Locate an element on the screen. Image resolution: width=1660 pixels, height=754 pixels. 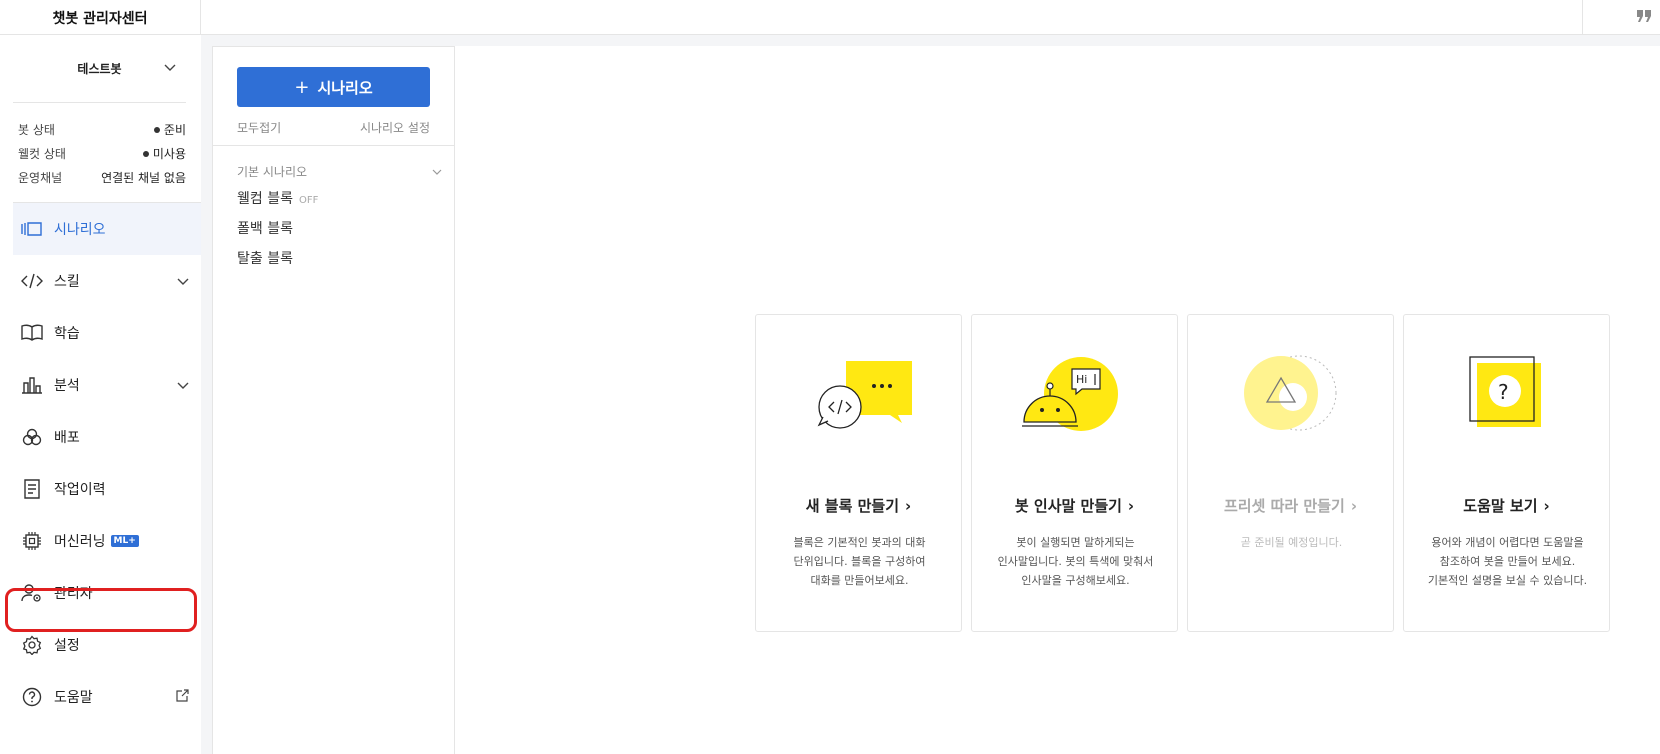
sidebar-item-label: 학습 is located at coordinates (67, 334).